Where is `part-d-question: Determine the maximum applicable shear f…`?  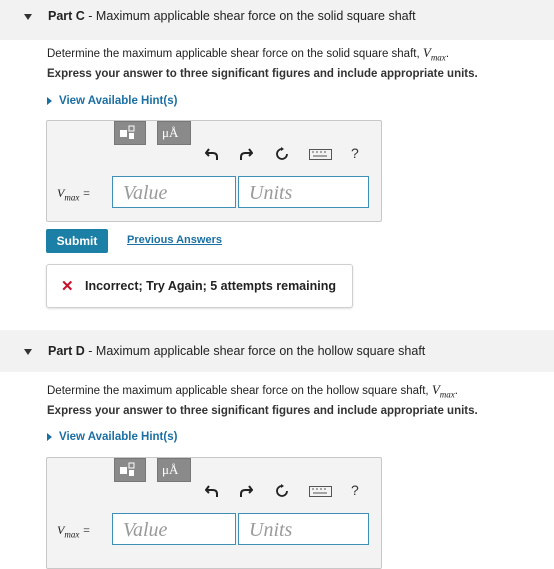
part-d-question: Determine the maximum applicable shear f… is located at coordinates (252, 391).